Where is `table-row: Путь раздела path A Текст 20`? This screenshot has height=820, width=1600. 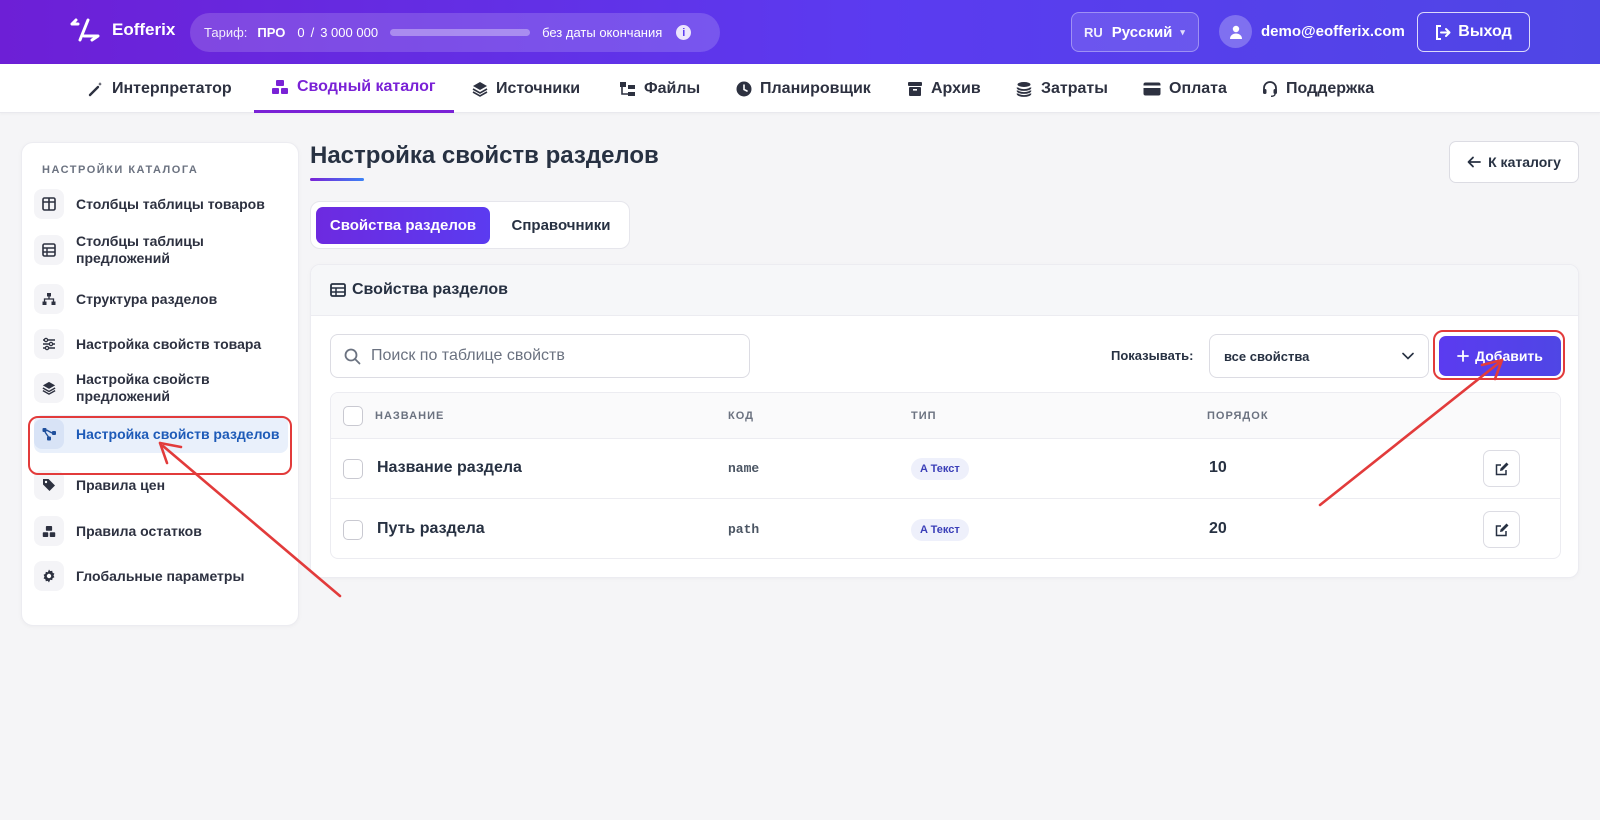 table-row: Путь раздела path A Текст 20 is located at coordinates (945, 529).